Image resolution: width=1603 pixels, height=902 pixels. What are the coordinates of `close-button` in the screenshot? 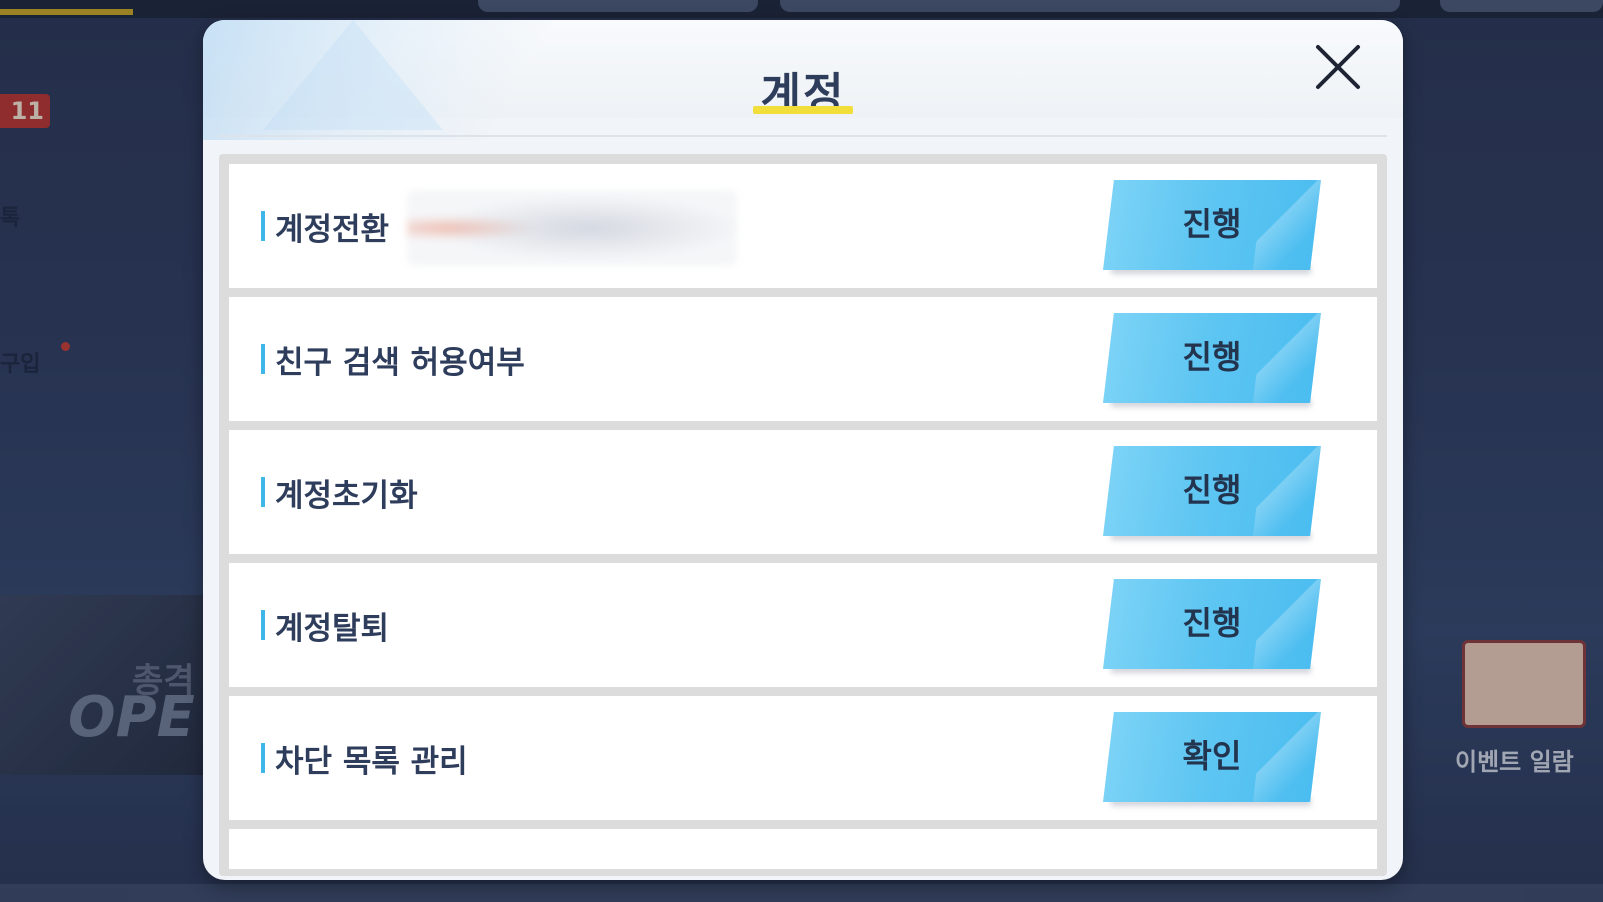 It's located at (1338, 67).